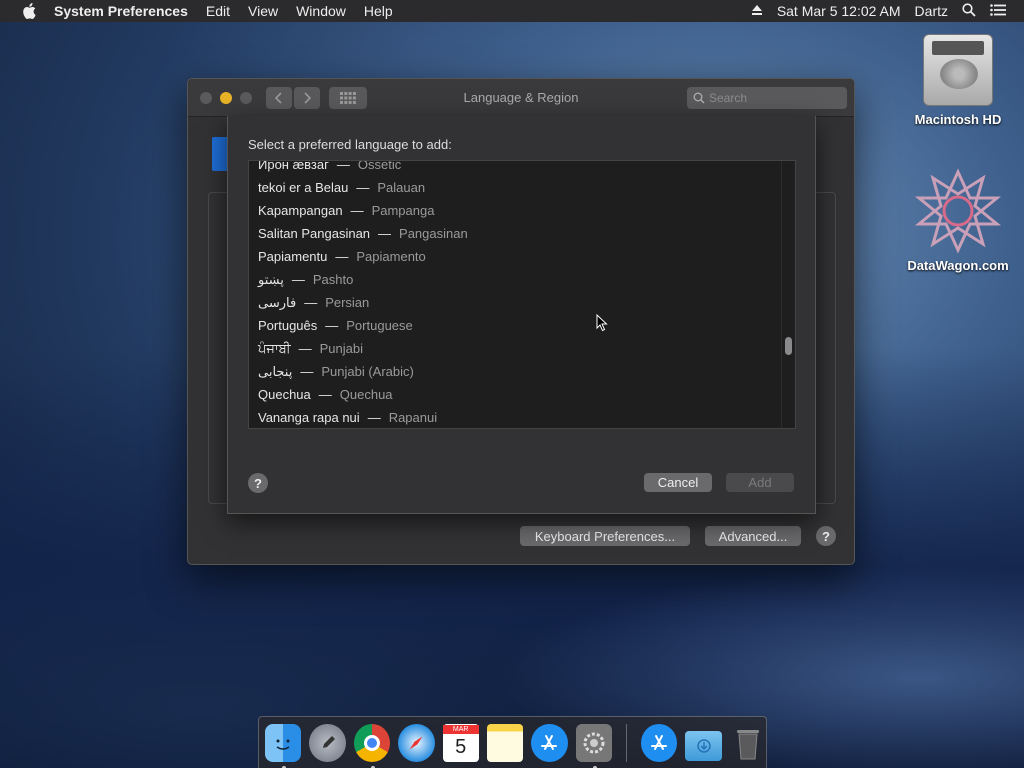 The height and width of the screenshot is (768, 1024). I want to click on notes-icon, so click(505, 742).